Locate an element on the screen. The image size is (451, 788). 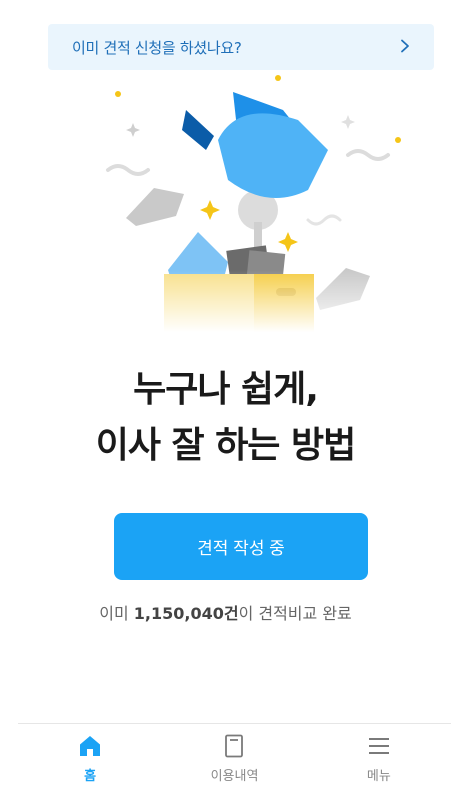
home-icon is located at coordinates (90, 746).